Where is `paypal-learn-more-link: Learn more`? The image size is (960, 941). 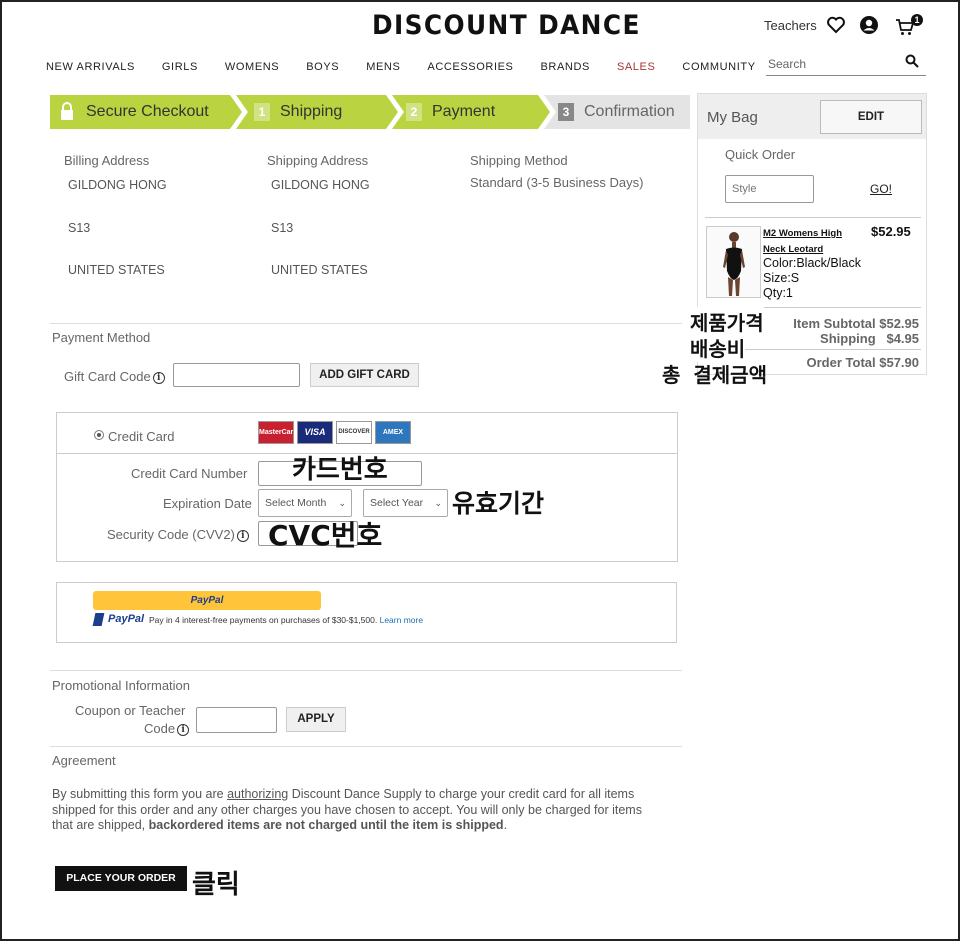
paypal-learn-more-link: Learn more is located at coordinates (401, 620).